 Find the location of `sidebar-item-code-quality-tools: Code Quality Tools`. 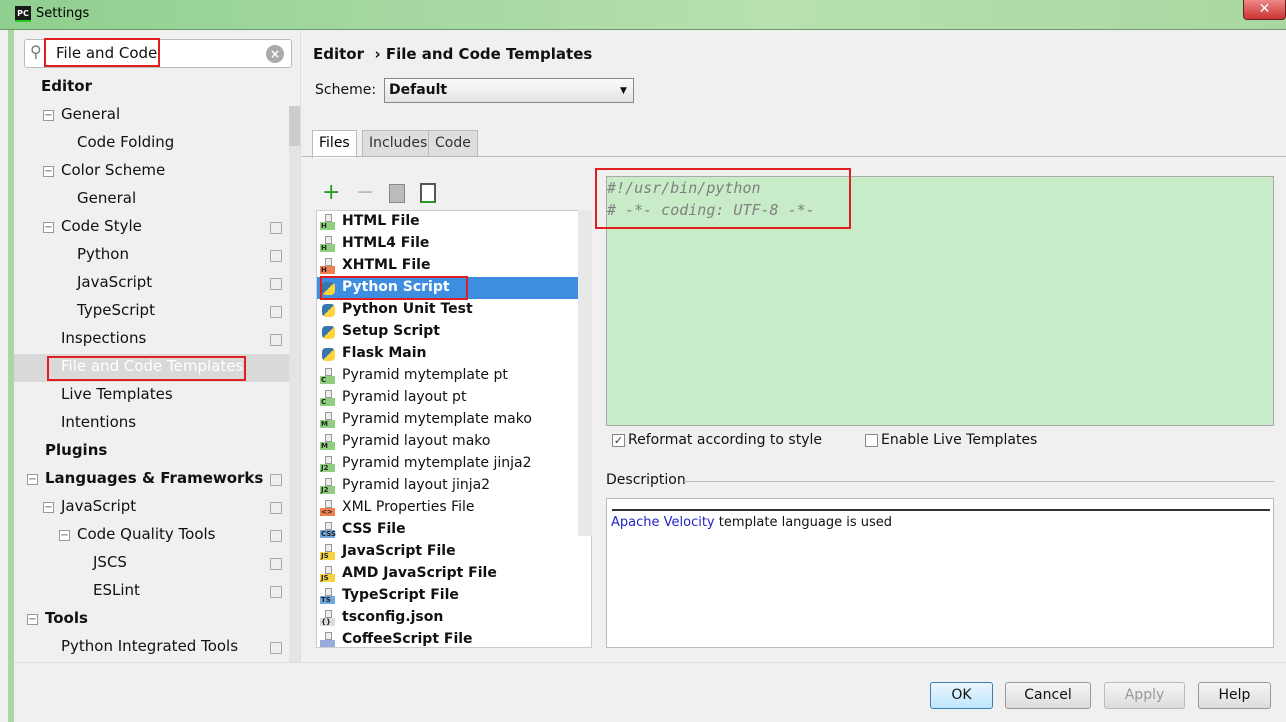

sidebar-item-code-quality-tools: Code Quality Tools is located at coordinates (146, 536).